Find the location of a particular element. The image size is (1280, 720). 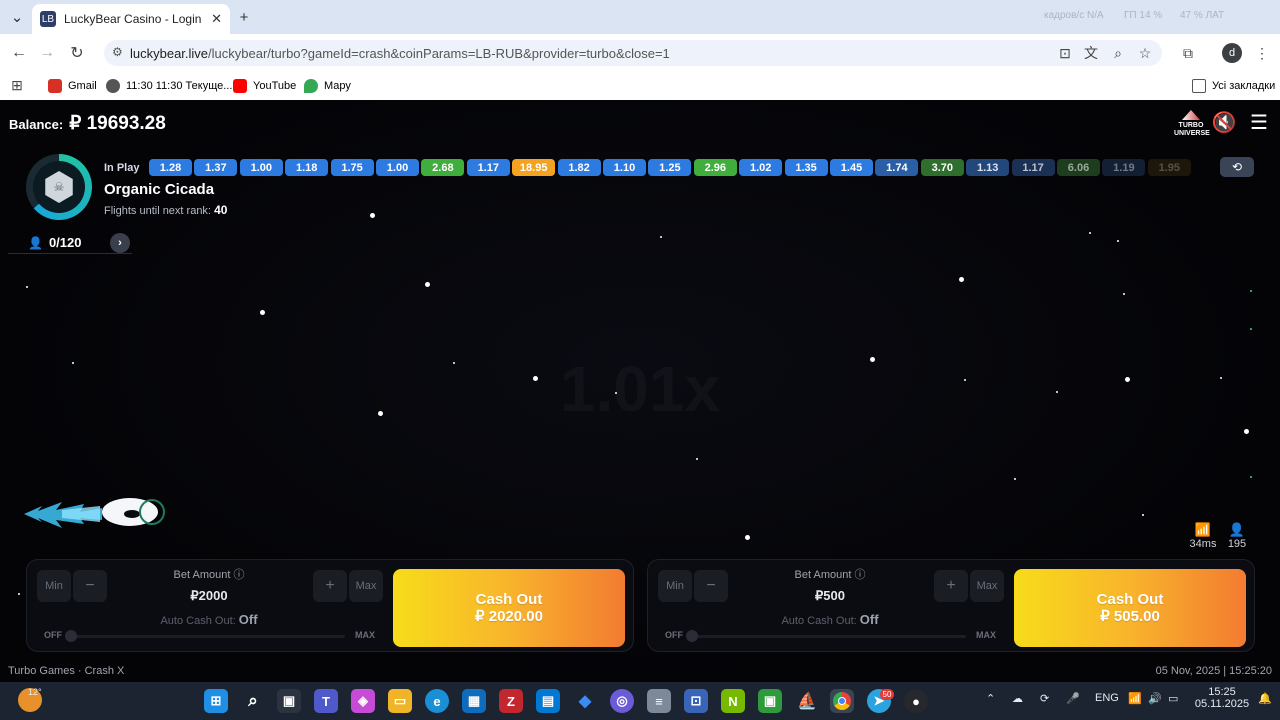

copilot-icon: ◈ is located at coordinates (363, 701).